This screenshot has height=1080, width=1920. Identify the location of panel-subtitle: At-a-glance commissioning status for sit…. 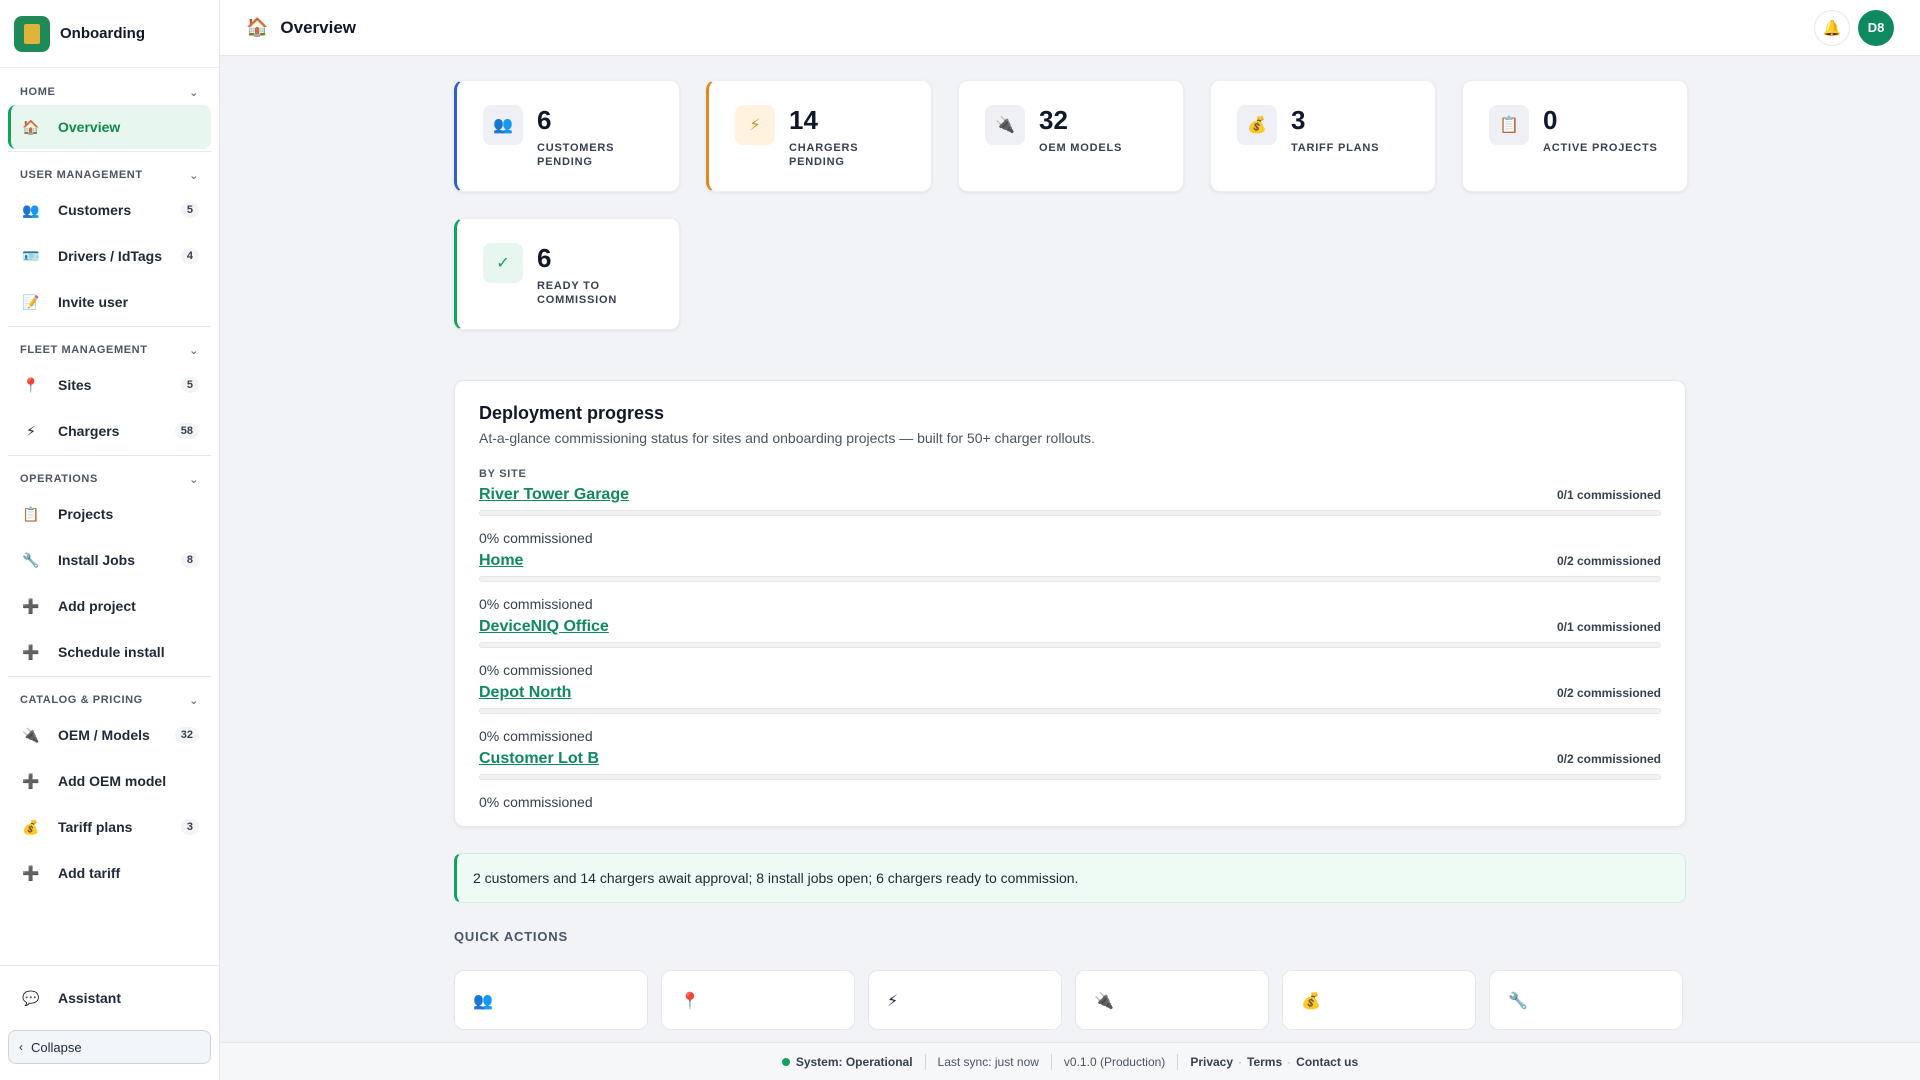
(787, 438).